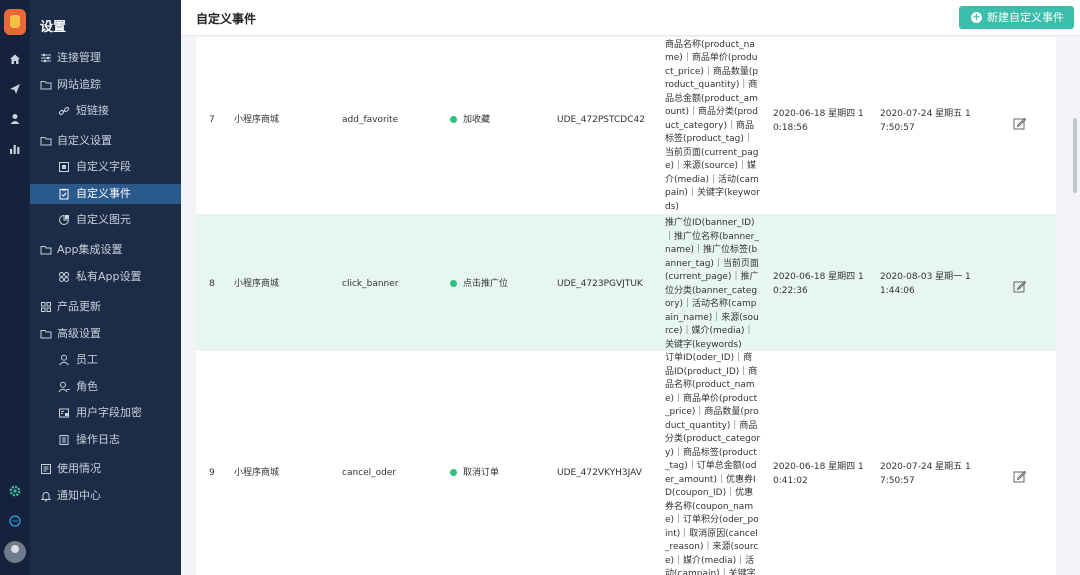 Image resolution: width=1080 pixels, height=575 pixels. I want to click on sidebar-item-app-integration: App集成设置, so click(105, 250).